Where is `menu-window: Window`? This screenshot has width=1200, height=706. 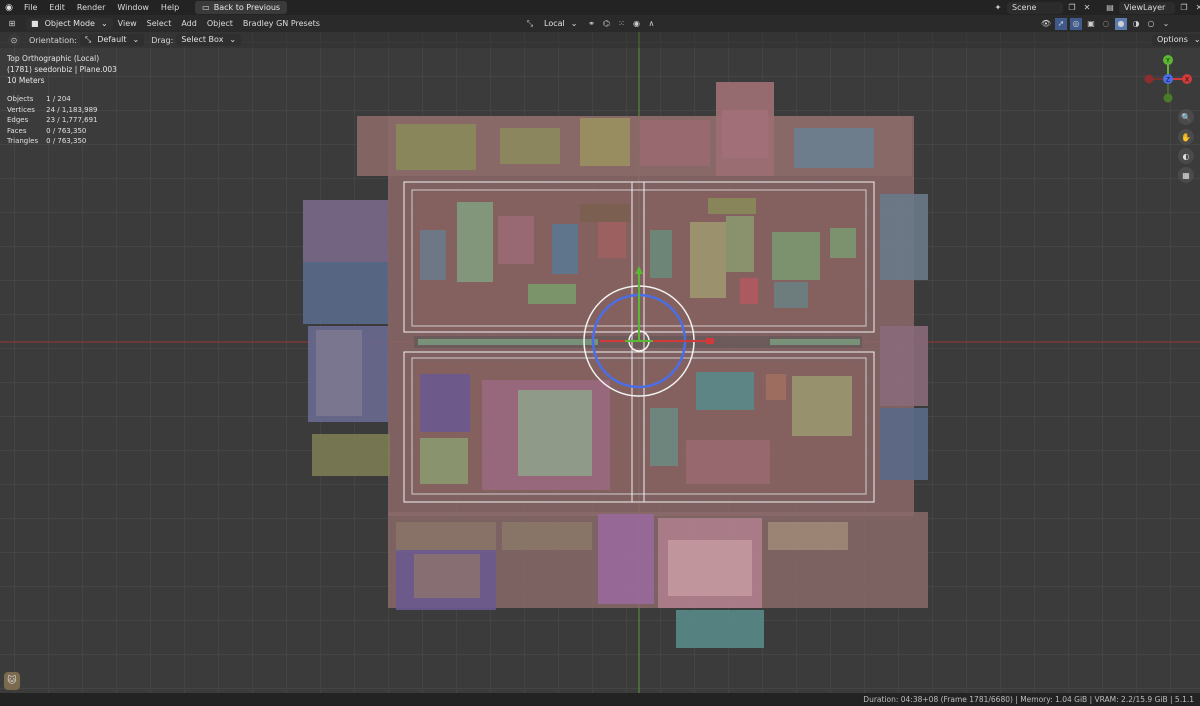 menu-window: Window is located at coordinates (133, 7).